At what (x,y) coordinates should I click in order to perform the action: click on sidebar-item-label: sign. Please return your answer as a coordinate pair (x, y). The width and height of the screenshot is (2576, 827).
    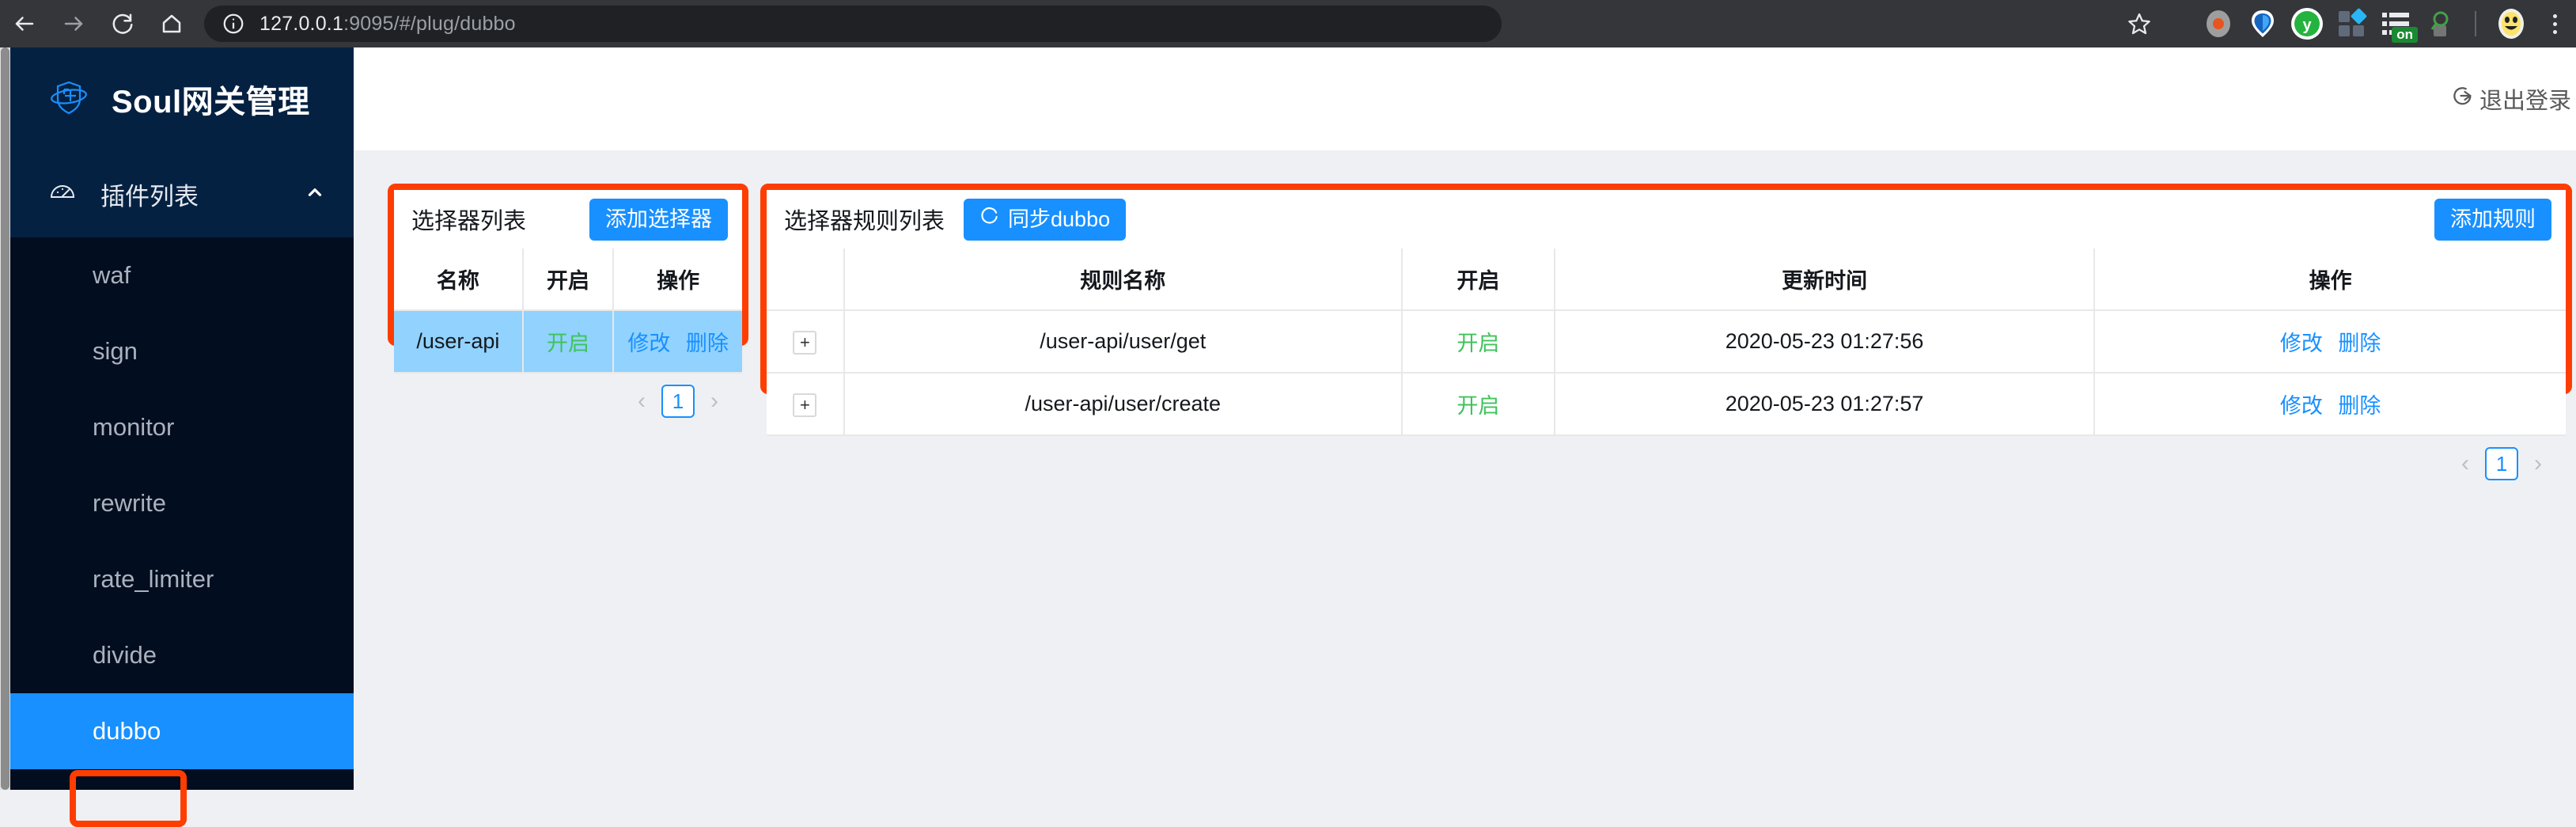
    Looking at the image, I should click on (115, 351).